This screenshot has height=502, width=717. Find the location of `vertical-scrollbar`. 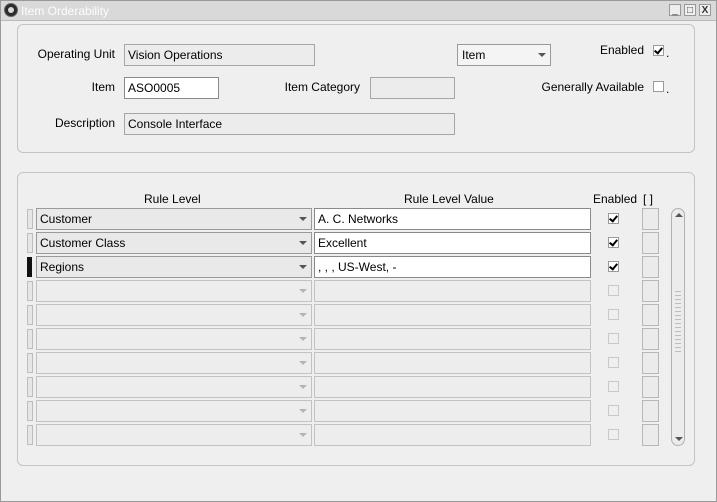

vertical-scrollbar is located at coordinates (678, 327).